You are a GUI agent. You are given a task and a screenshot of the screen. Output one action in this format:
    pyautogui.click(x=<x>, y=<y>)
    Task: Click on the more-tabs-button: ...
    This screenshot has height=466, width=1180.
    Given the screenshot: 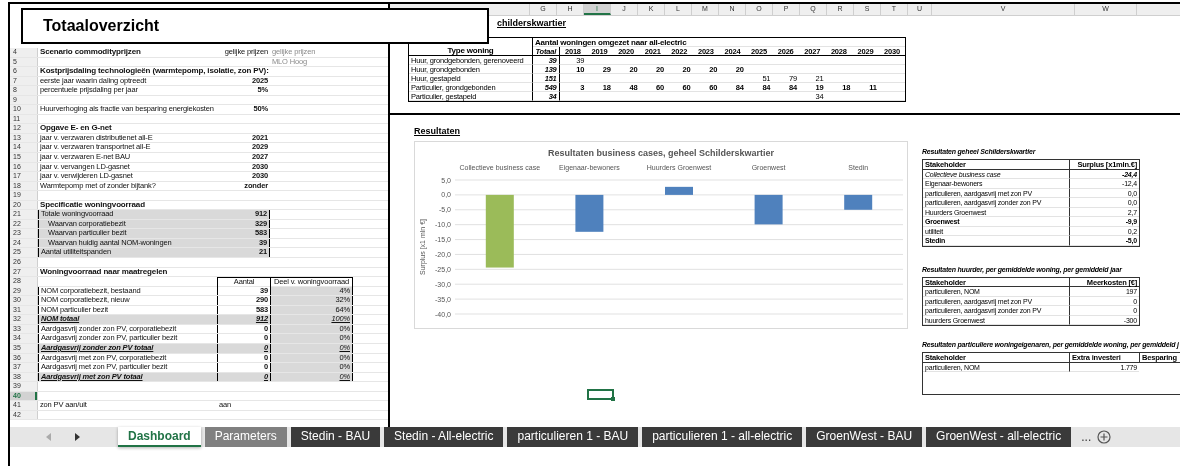 What is the action you would take?
    pyautogui.click(x=1086, y=437)
    